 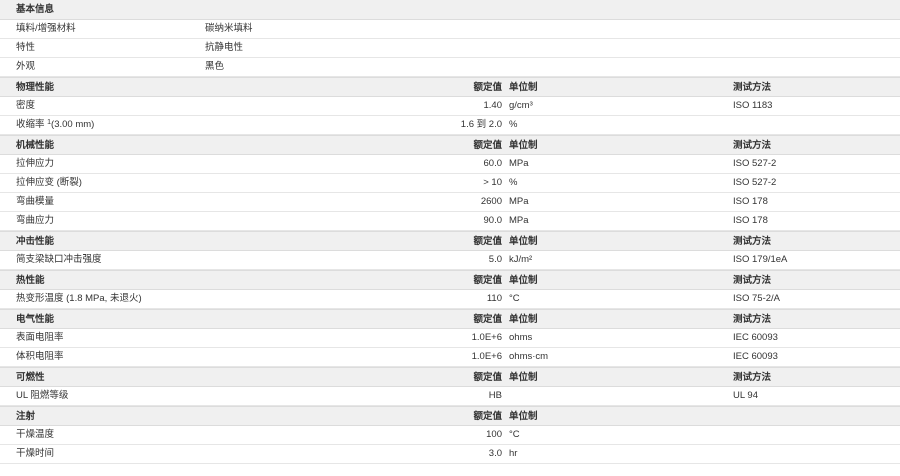 What do you see at coordinates (492, 182) in the screenshot?
I see `nominal-value: > 10` at bounding box center [492, 182].